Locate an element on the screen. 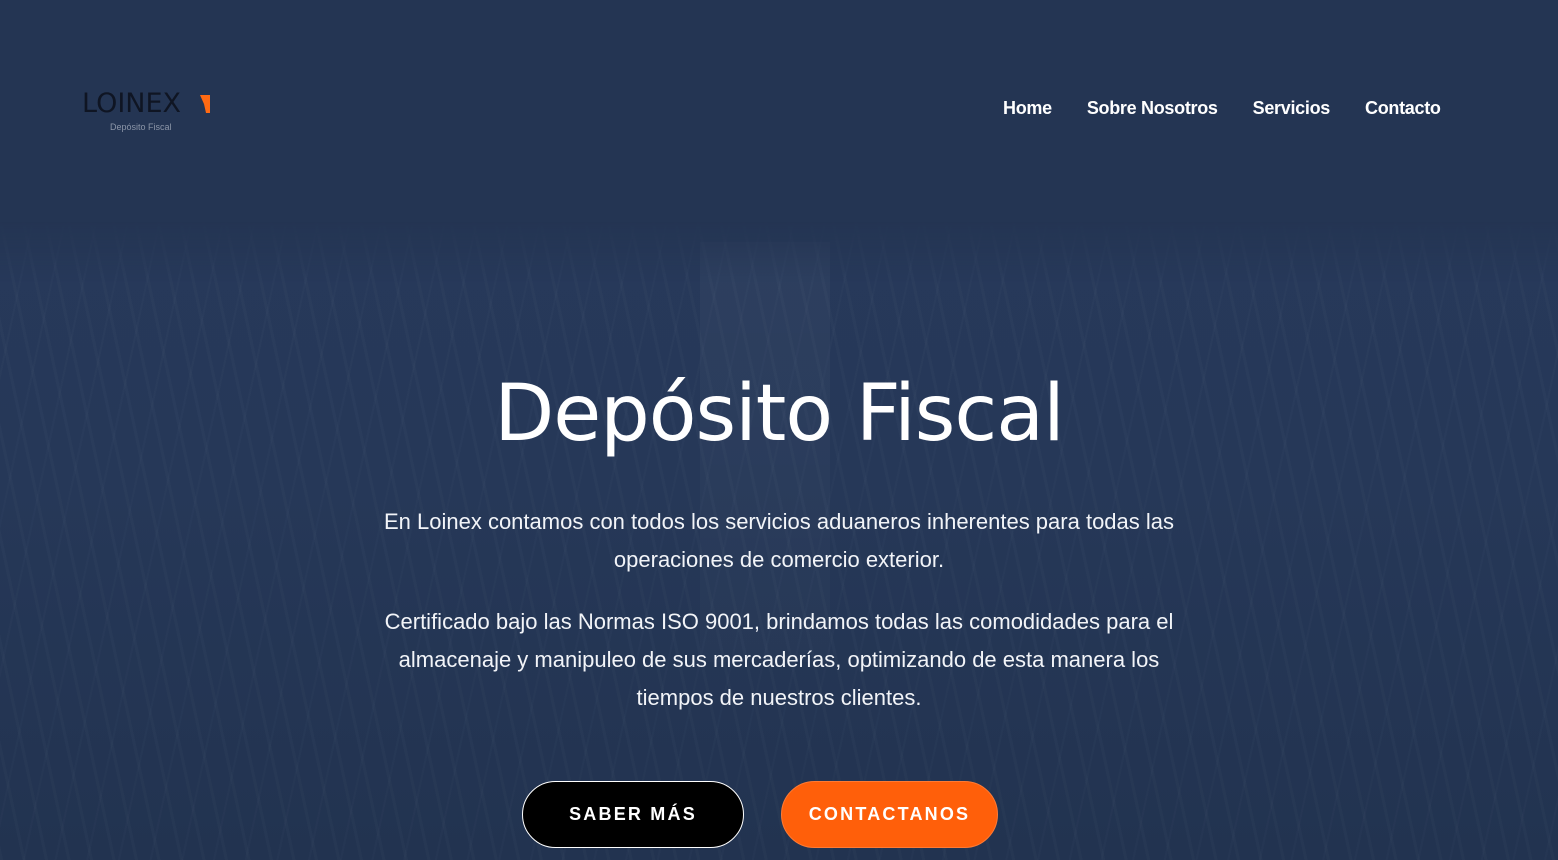  site-logo: LOINEX Depósito Fiscal is located at coordinates (147, 112).